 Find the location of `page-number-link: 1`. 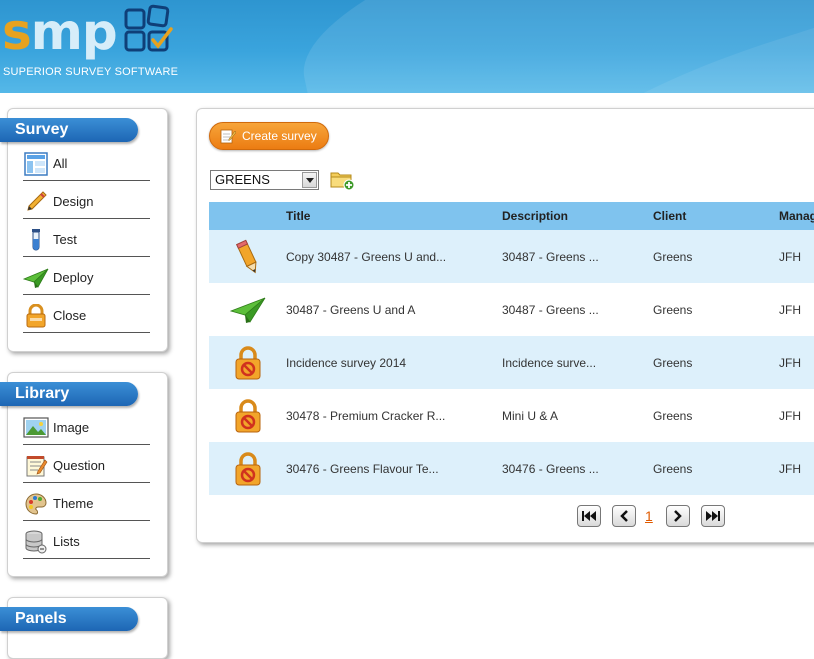

page-number-link: 1 is located at coordinates (649, 516).